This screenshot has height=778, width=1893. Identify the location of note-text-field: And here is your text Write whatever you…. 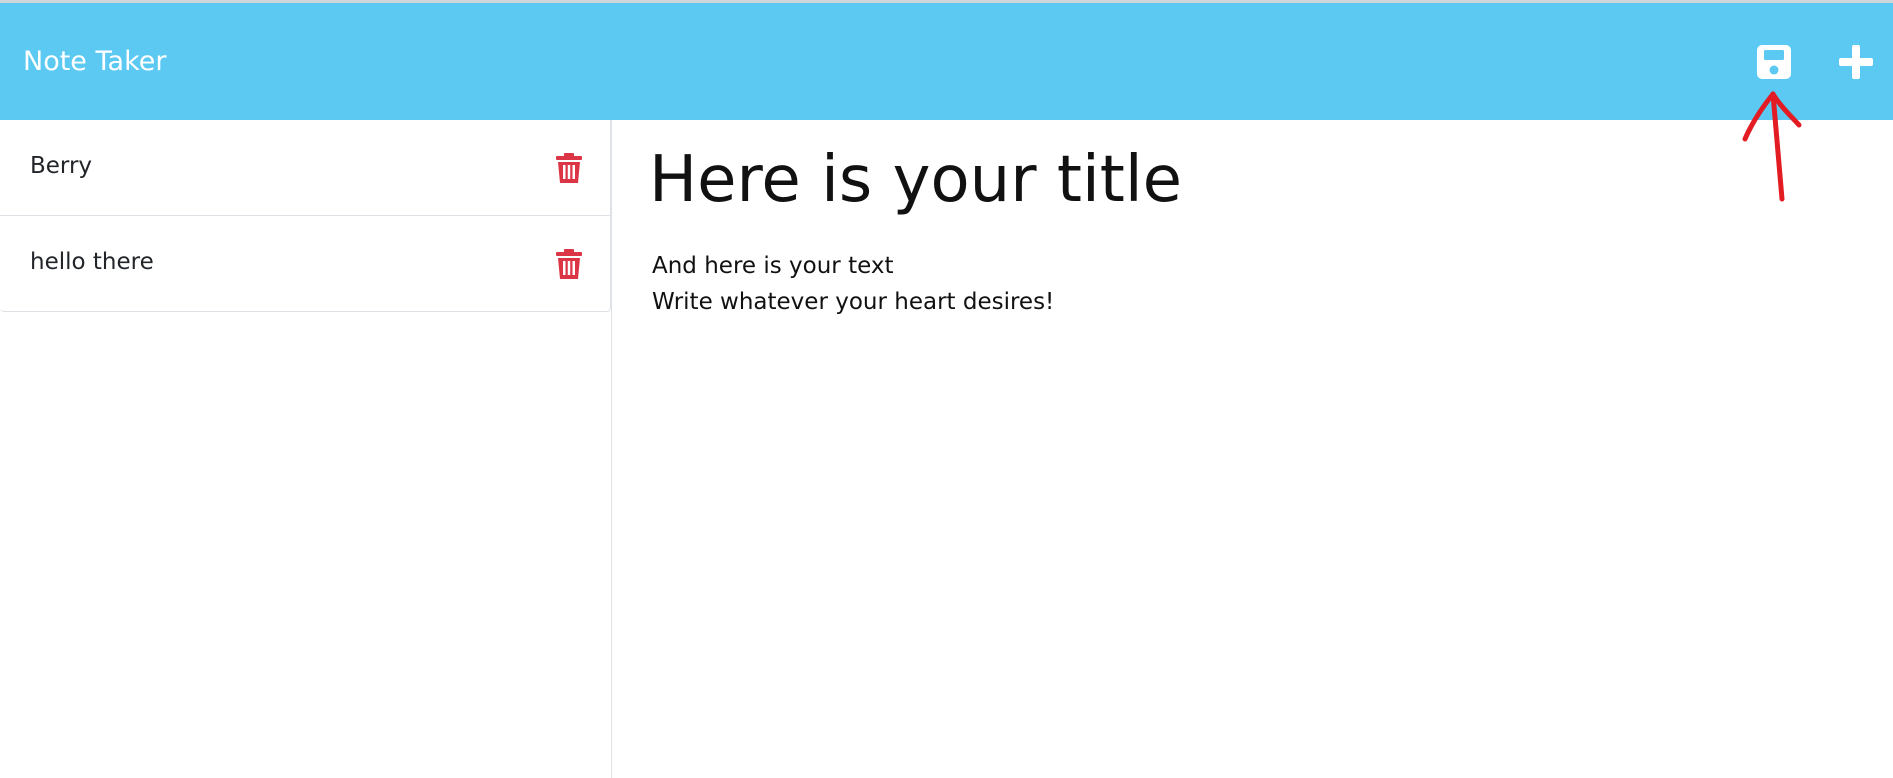
(1202, 284).